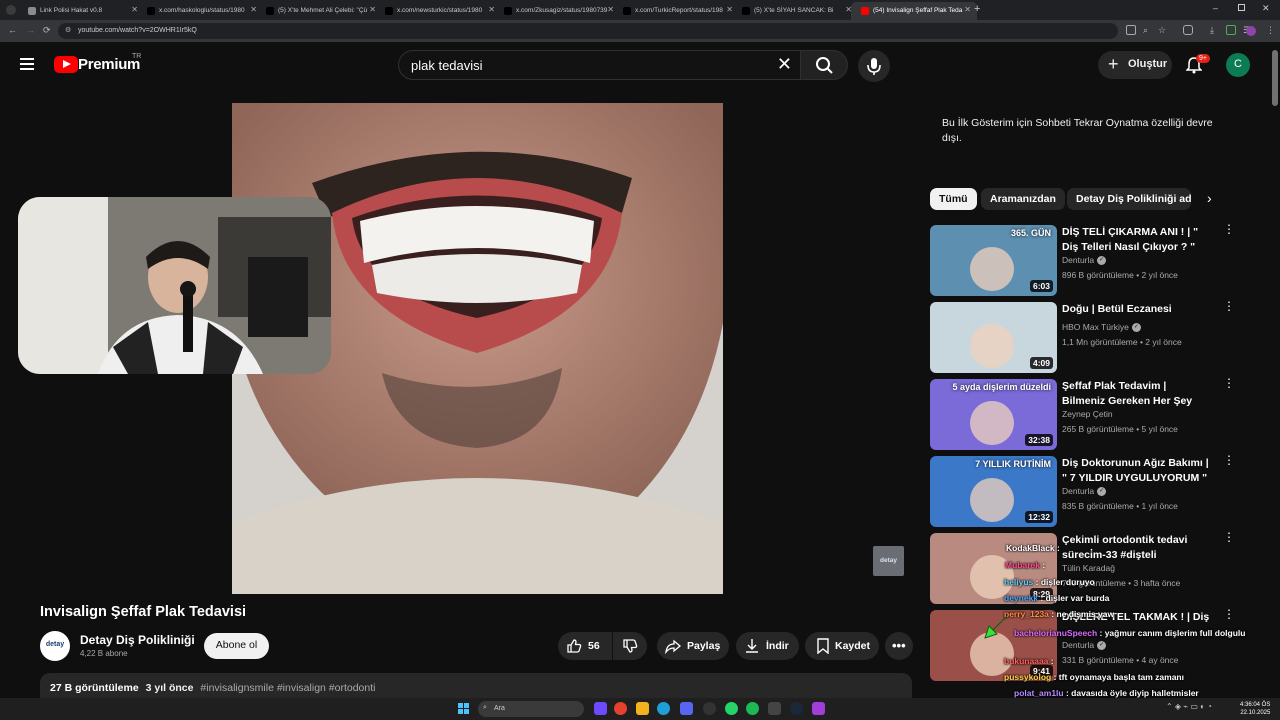 The image size is (1280, 720). Describe the element at coordinates (1238, 65) in the screenshot. I see `account-avatar: C` at that location.